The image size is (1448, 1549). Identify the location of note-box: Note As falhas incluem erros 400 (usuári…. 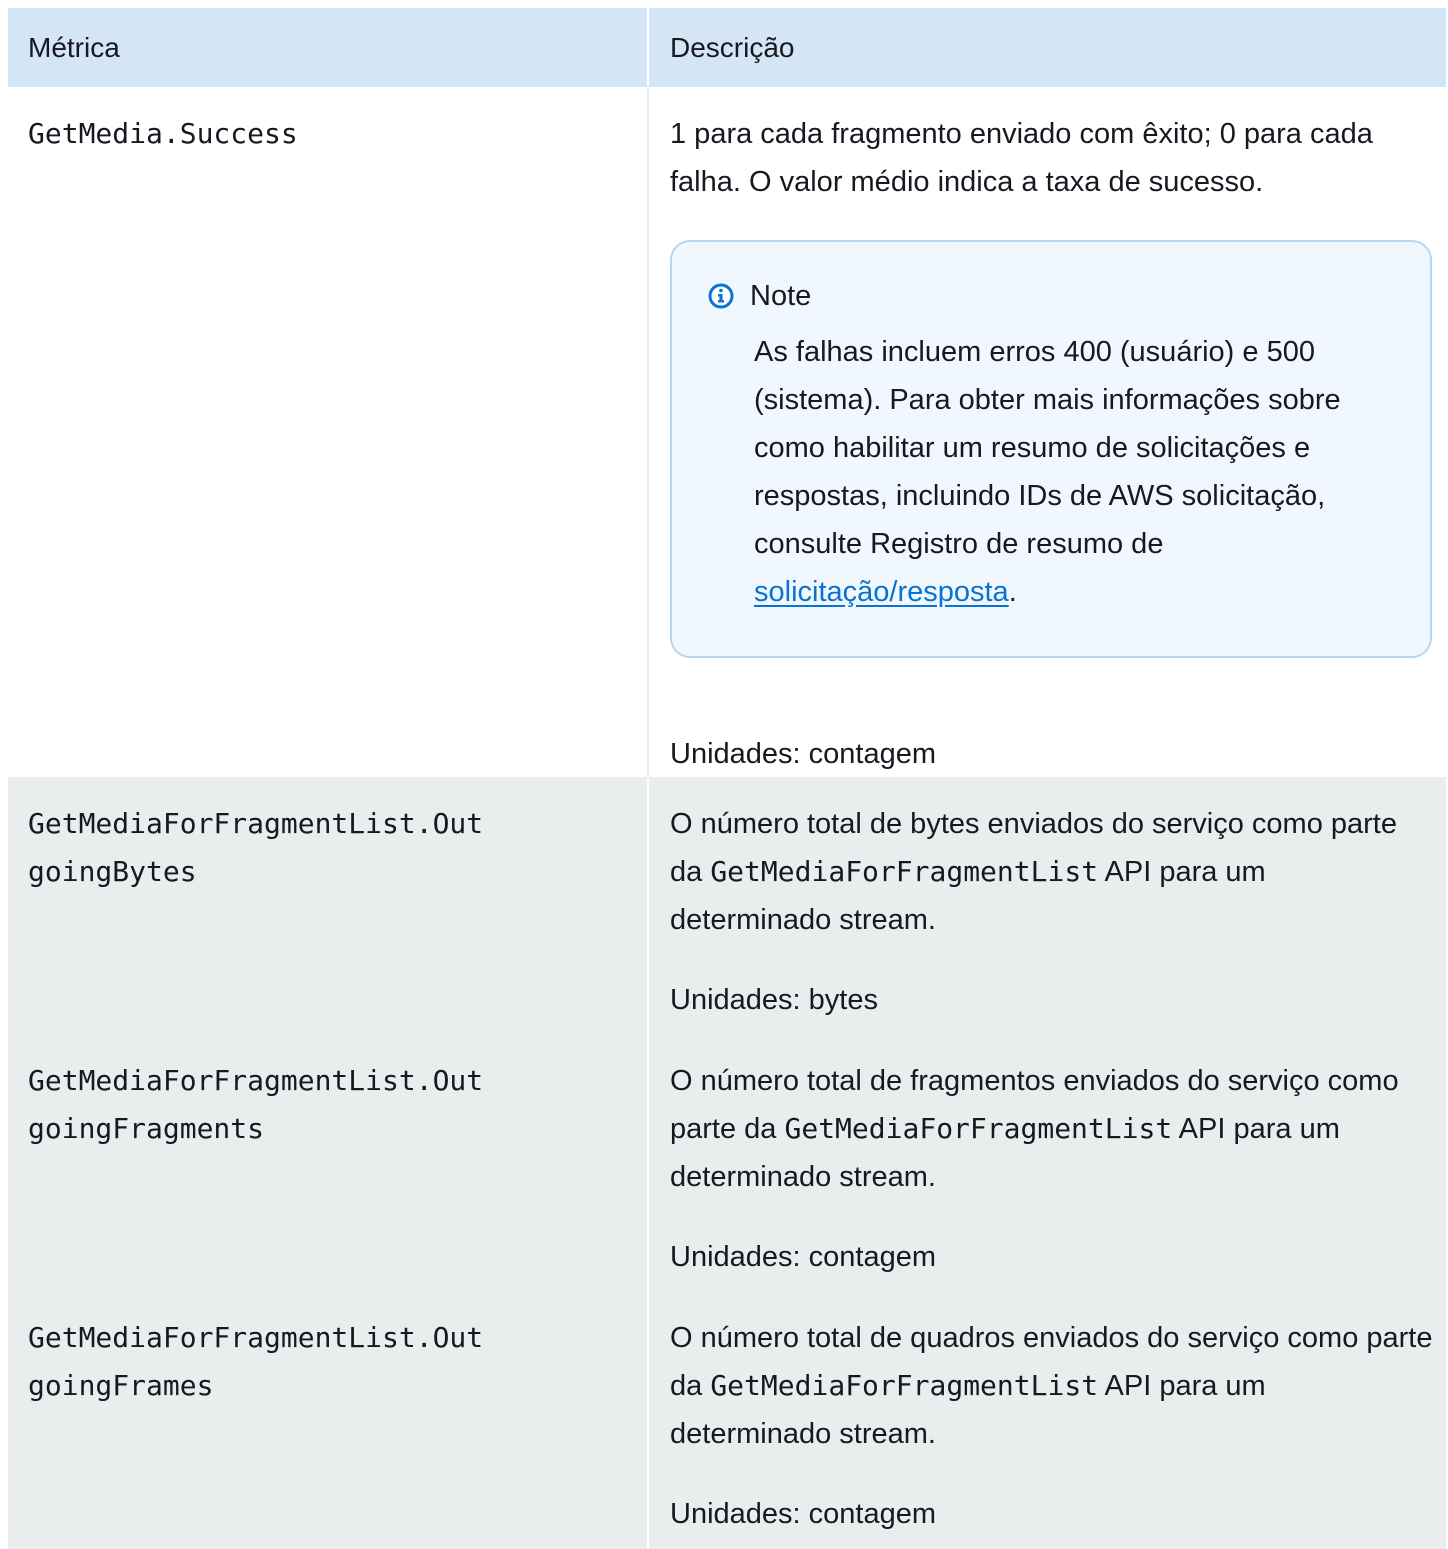
(1051, 449).